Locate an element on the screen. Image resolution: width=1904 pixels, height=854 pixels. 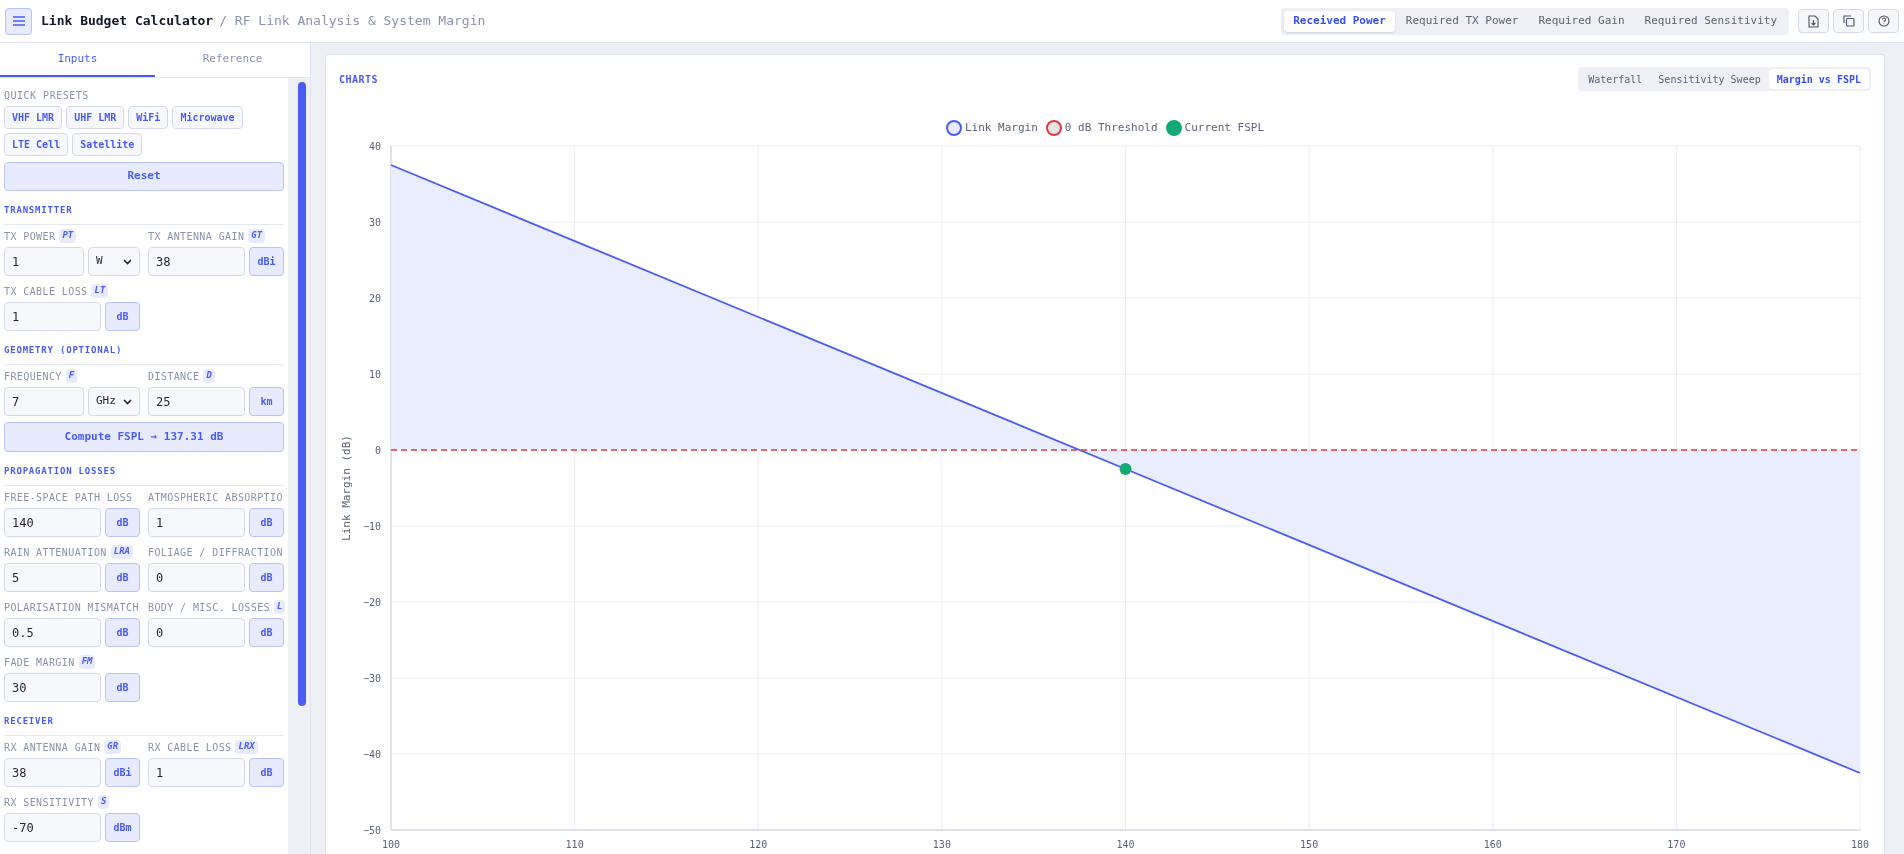
section-heading: RECEIVER is located at coordinates (29, 721).